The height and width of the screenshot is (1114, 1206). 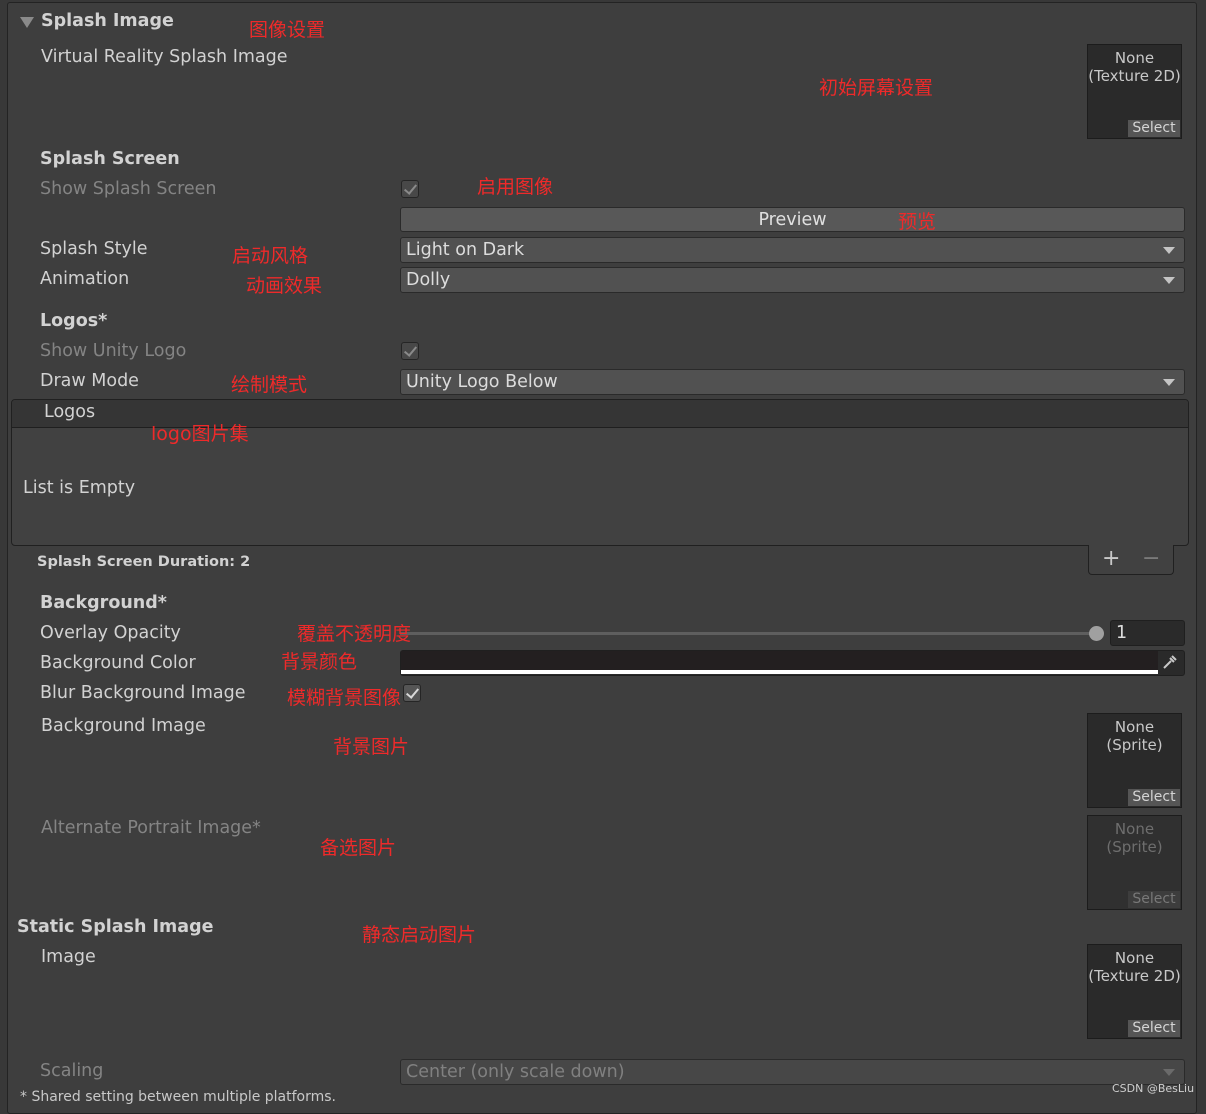 I want to click on vr-splash-image-label: Virtual Reality Splash Image, so click(x=164, y=57).